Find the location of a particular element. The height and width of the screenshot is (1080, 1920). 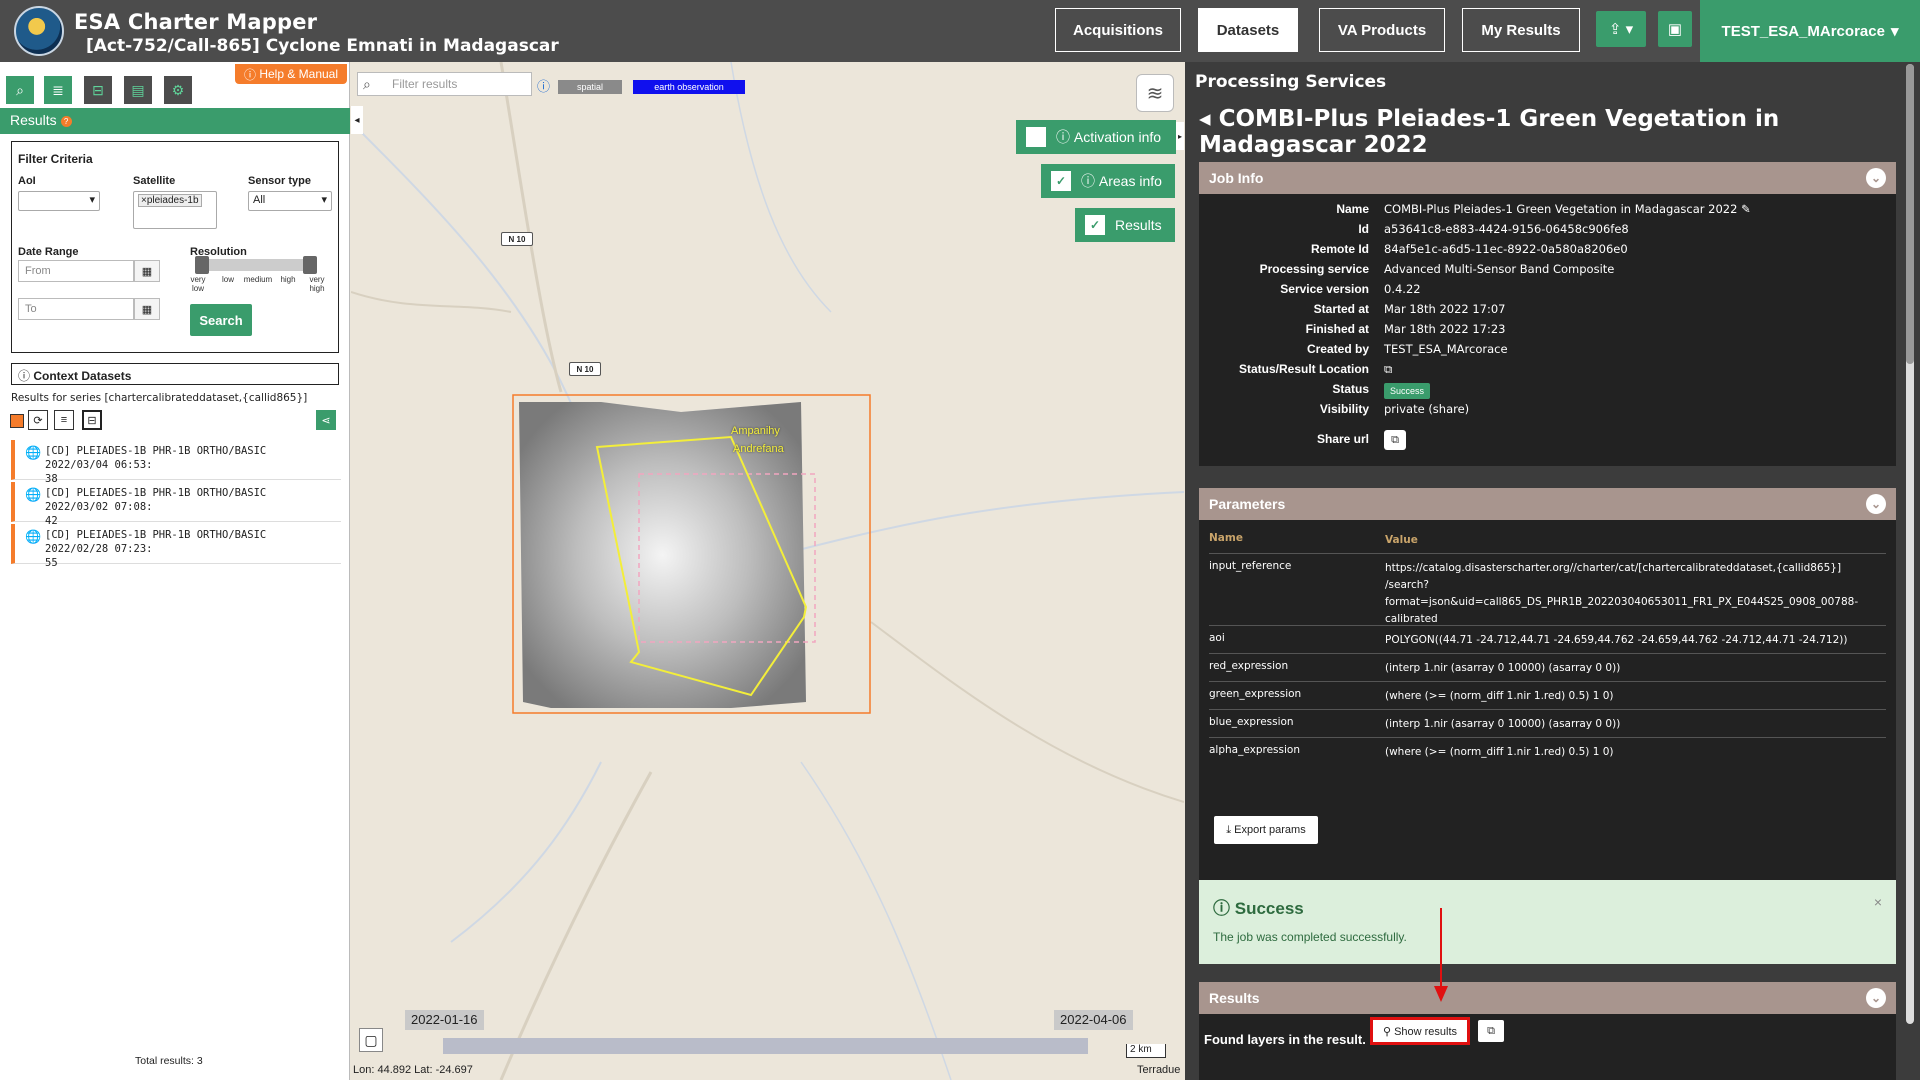

status-badge: Success is located at coordinates (1407, 391).